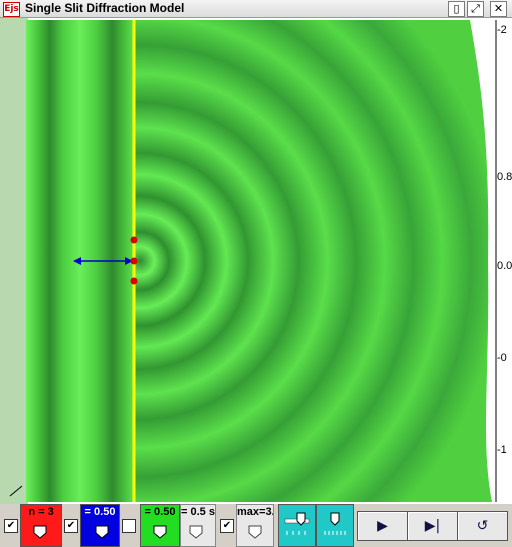 Image resolution: width=512 pixels, height=547 pixels. What do you see at coordinates (432, 526) in the screenshot?
I see `step-button: ▶|` at bounding box center [432, 526].